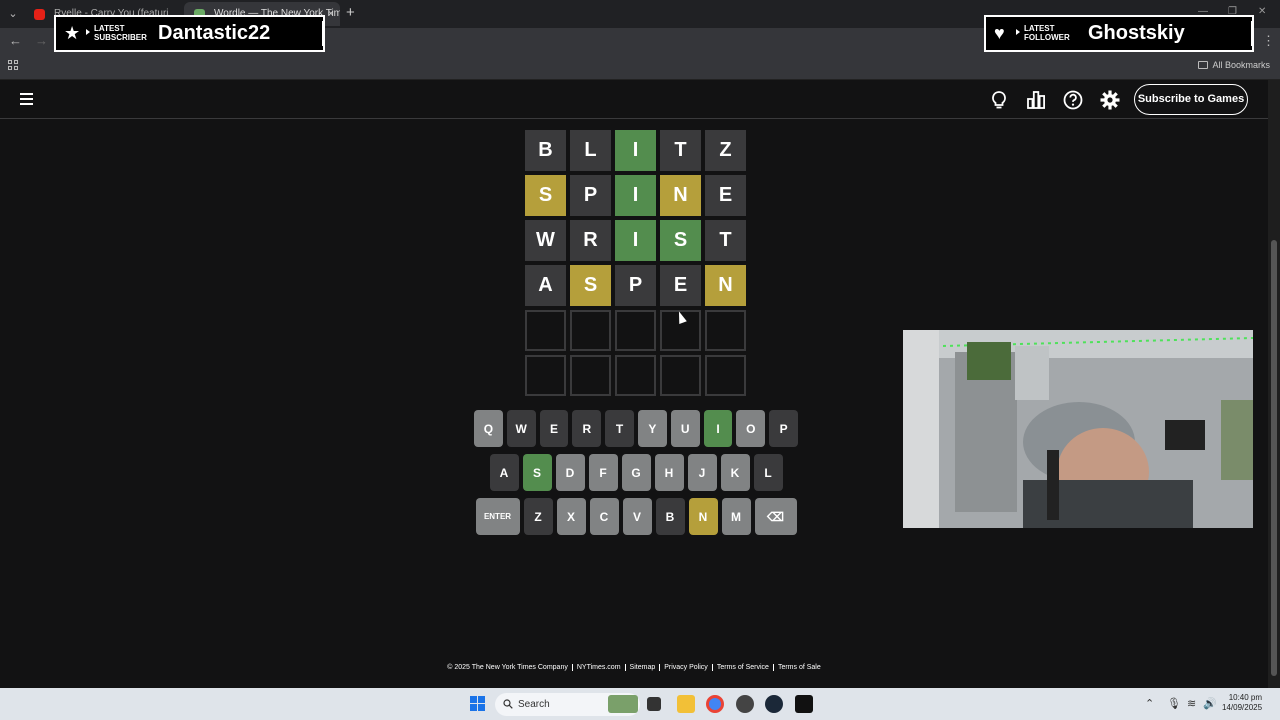 The width and height of the screenshot is (1280, 720). I want to click on back-icon: ←, so click(15, 40).